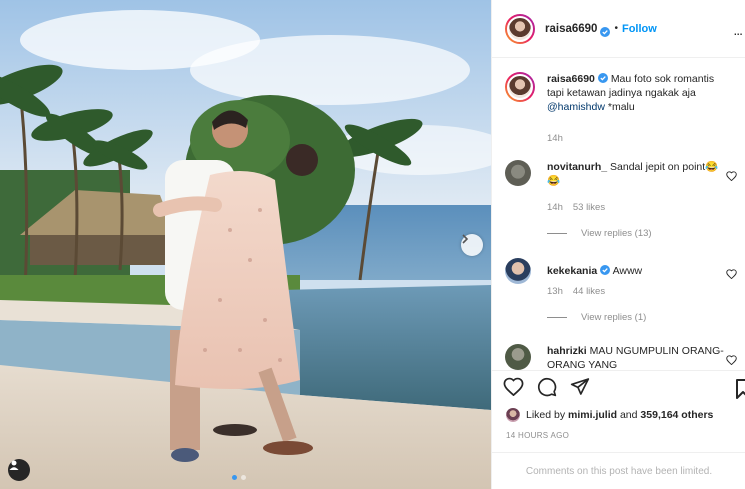 This screenshot has height=489, width=745. Describe the element at coordinates (520, 28) in the screenshot. I see `author-avatar` at that location.